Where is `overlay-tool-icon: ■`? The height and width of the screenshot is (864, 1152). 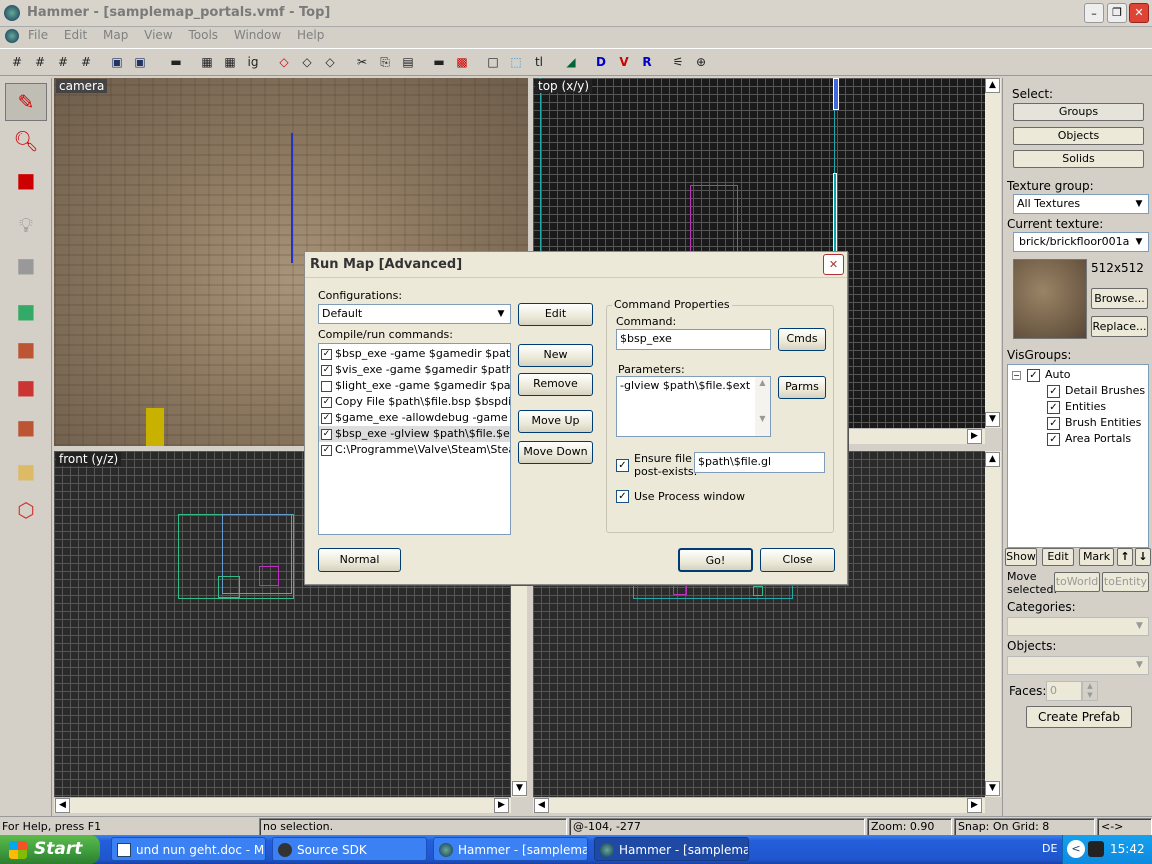 overlay-tool-icon: ■ is located at coordinates (26, 427).